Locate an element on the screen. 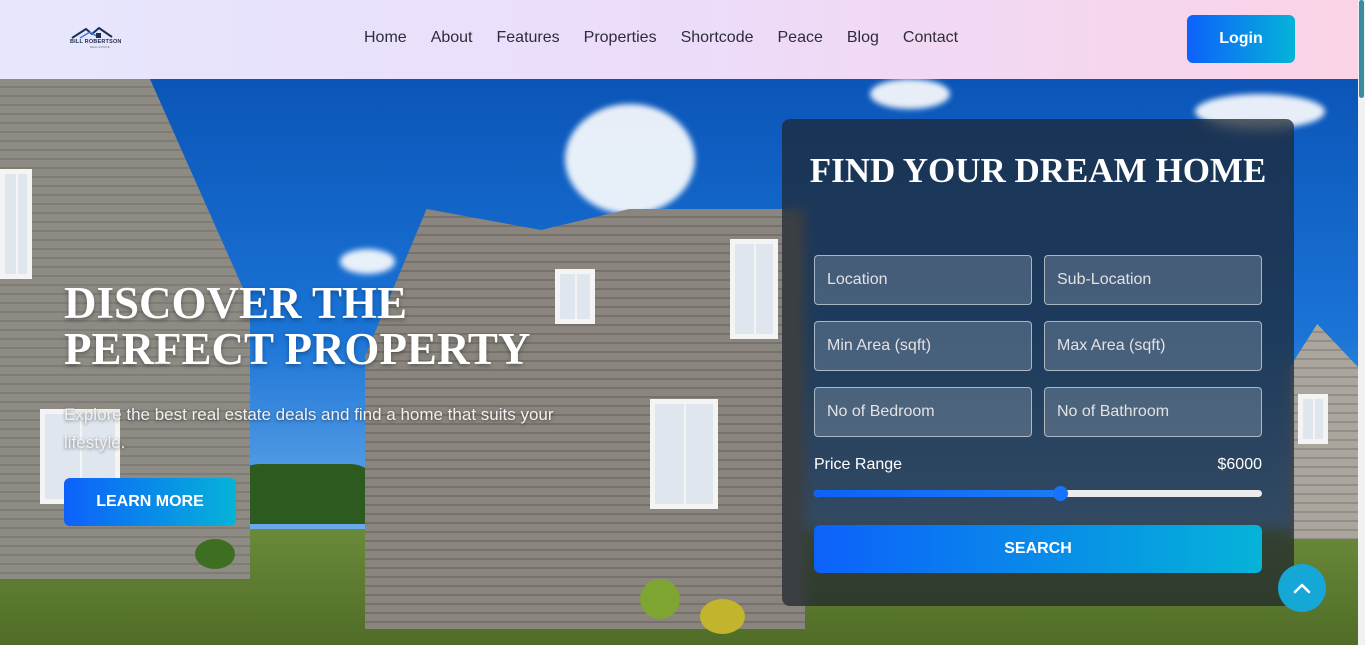  nav-about: About is located at coordinates (452, 38).